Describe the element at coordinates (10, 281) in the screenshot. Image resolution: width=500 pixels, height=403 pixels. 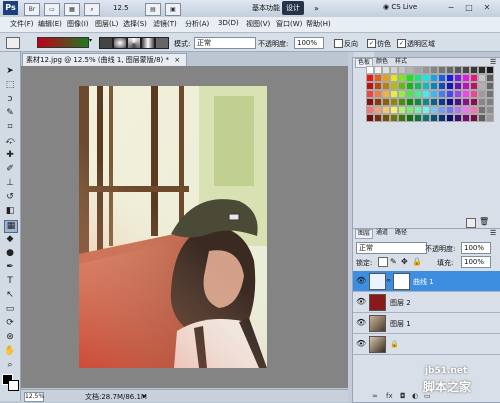
I see `type-tool-icon: T` at that location.